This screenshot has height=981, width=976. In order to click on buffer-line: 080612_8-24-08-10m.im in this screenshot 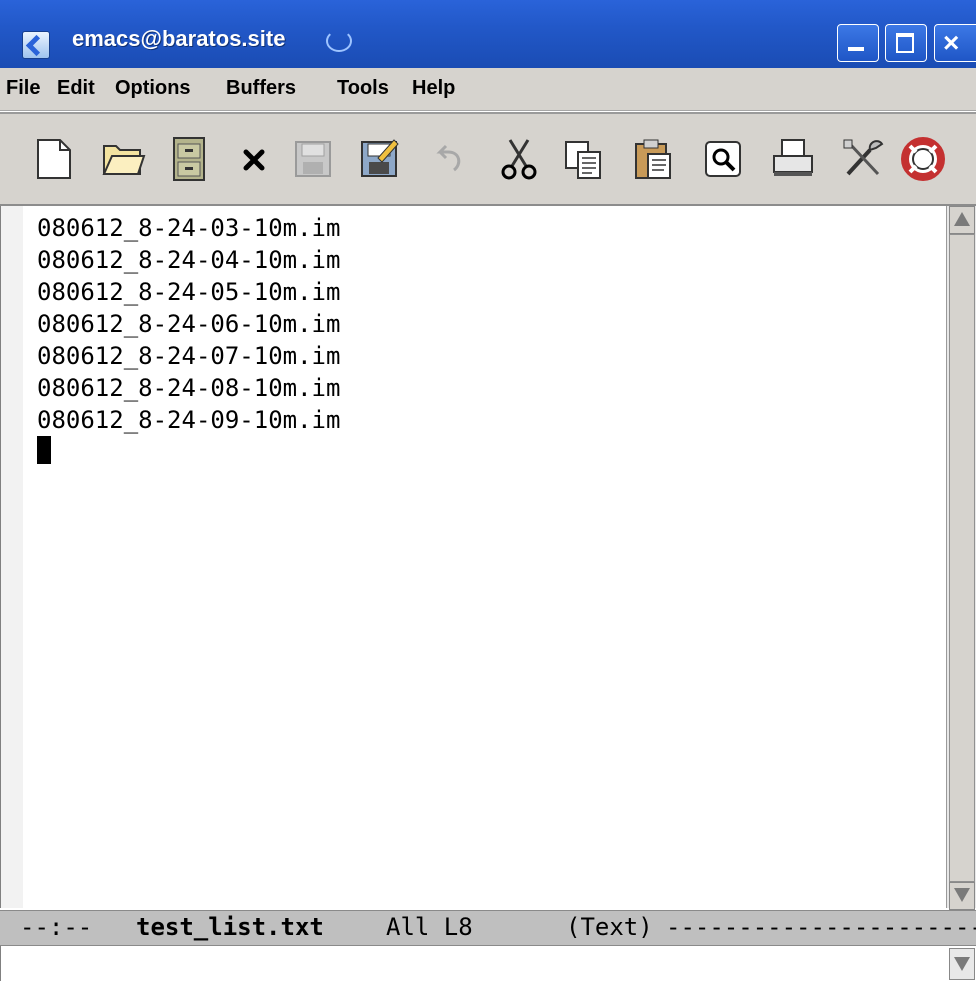, I will do `click(189, 388)`.